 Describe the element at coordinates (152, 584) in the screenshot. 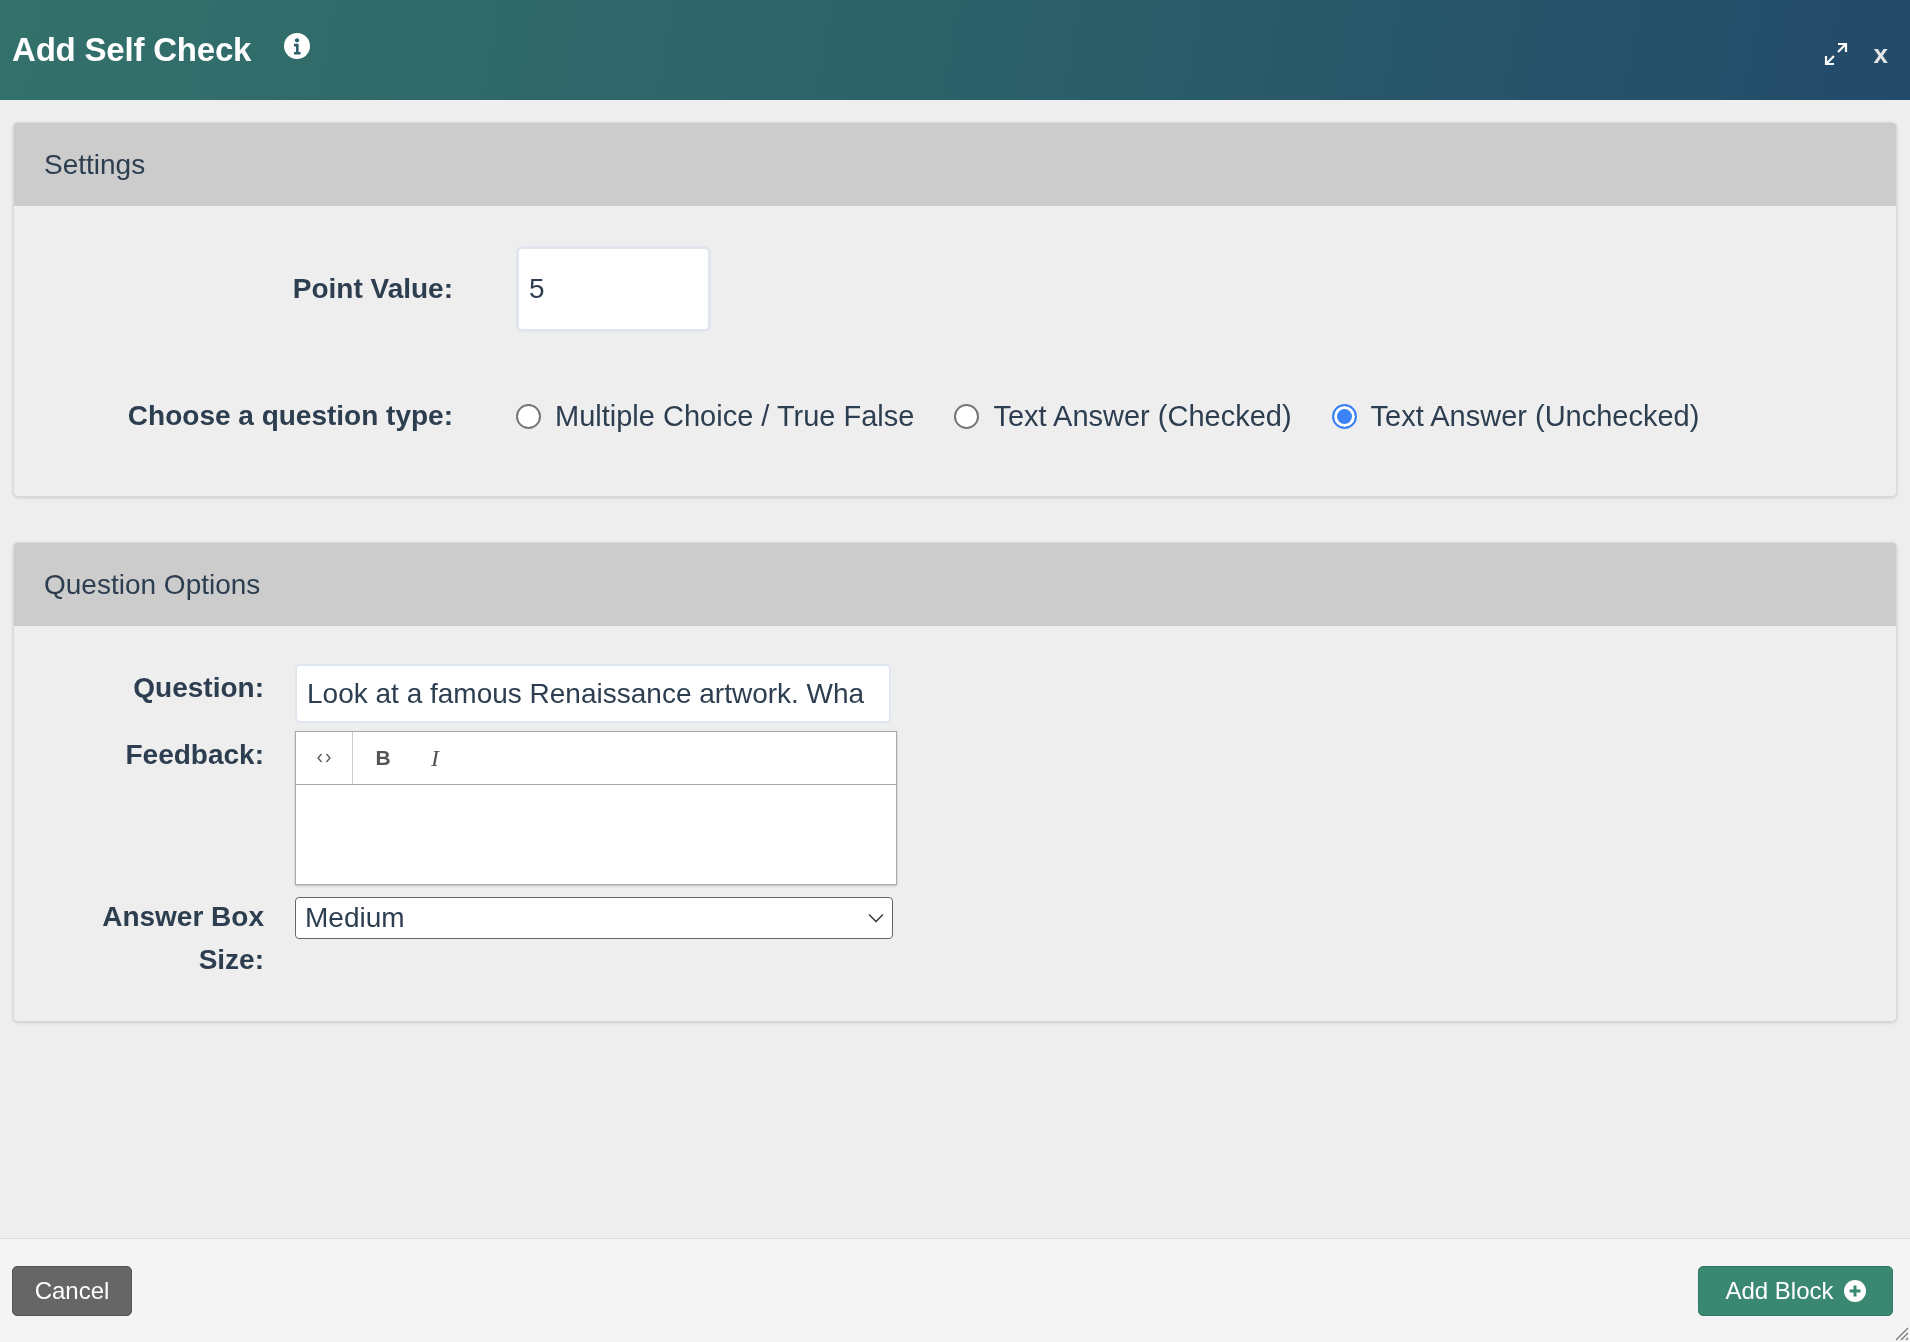

I see `panel-title: Question Options` at that location.